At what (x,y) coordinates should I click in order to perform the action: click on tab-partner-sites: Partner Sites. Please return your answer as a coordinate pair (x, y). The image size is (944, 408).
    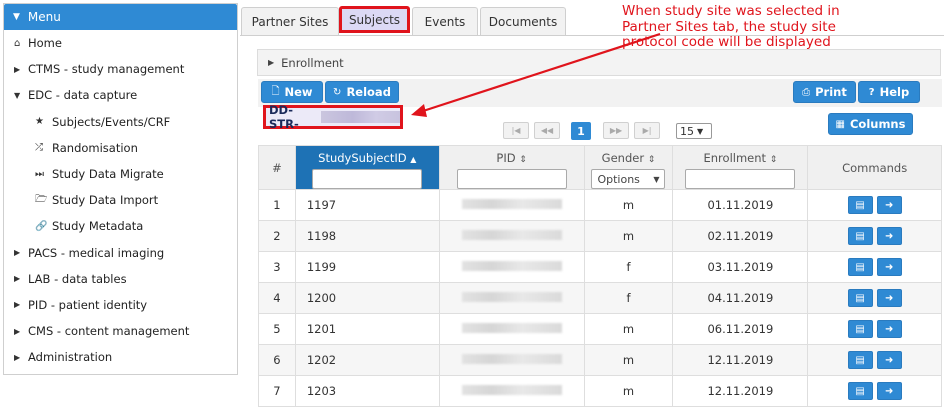
    Looking at the image, I should click on (290, 21).